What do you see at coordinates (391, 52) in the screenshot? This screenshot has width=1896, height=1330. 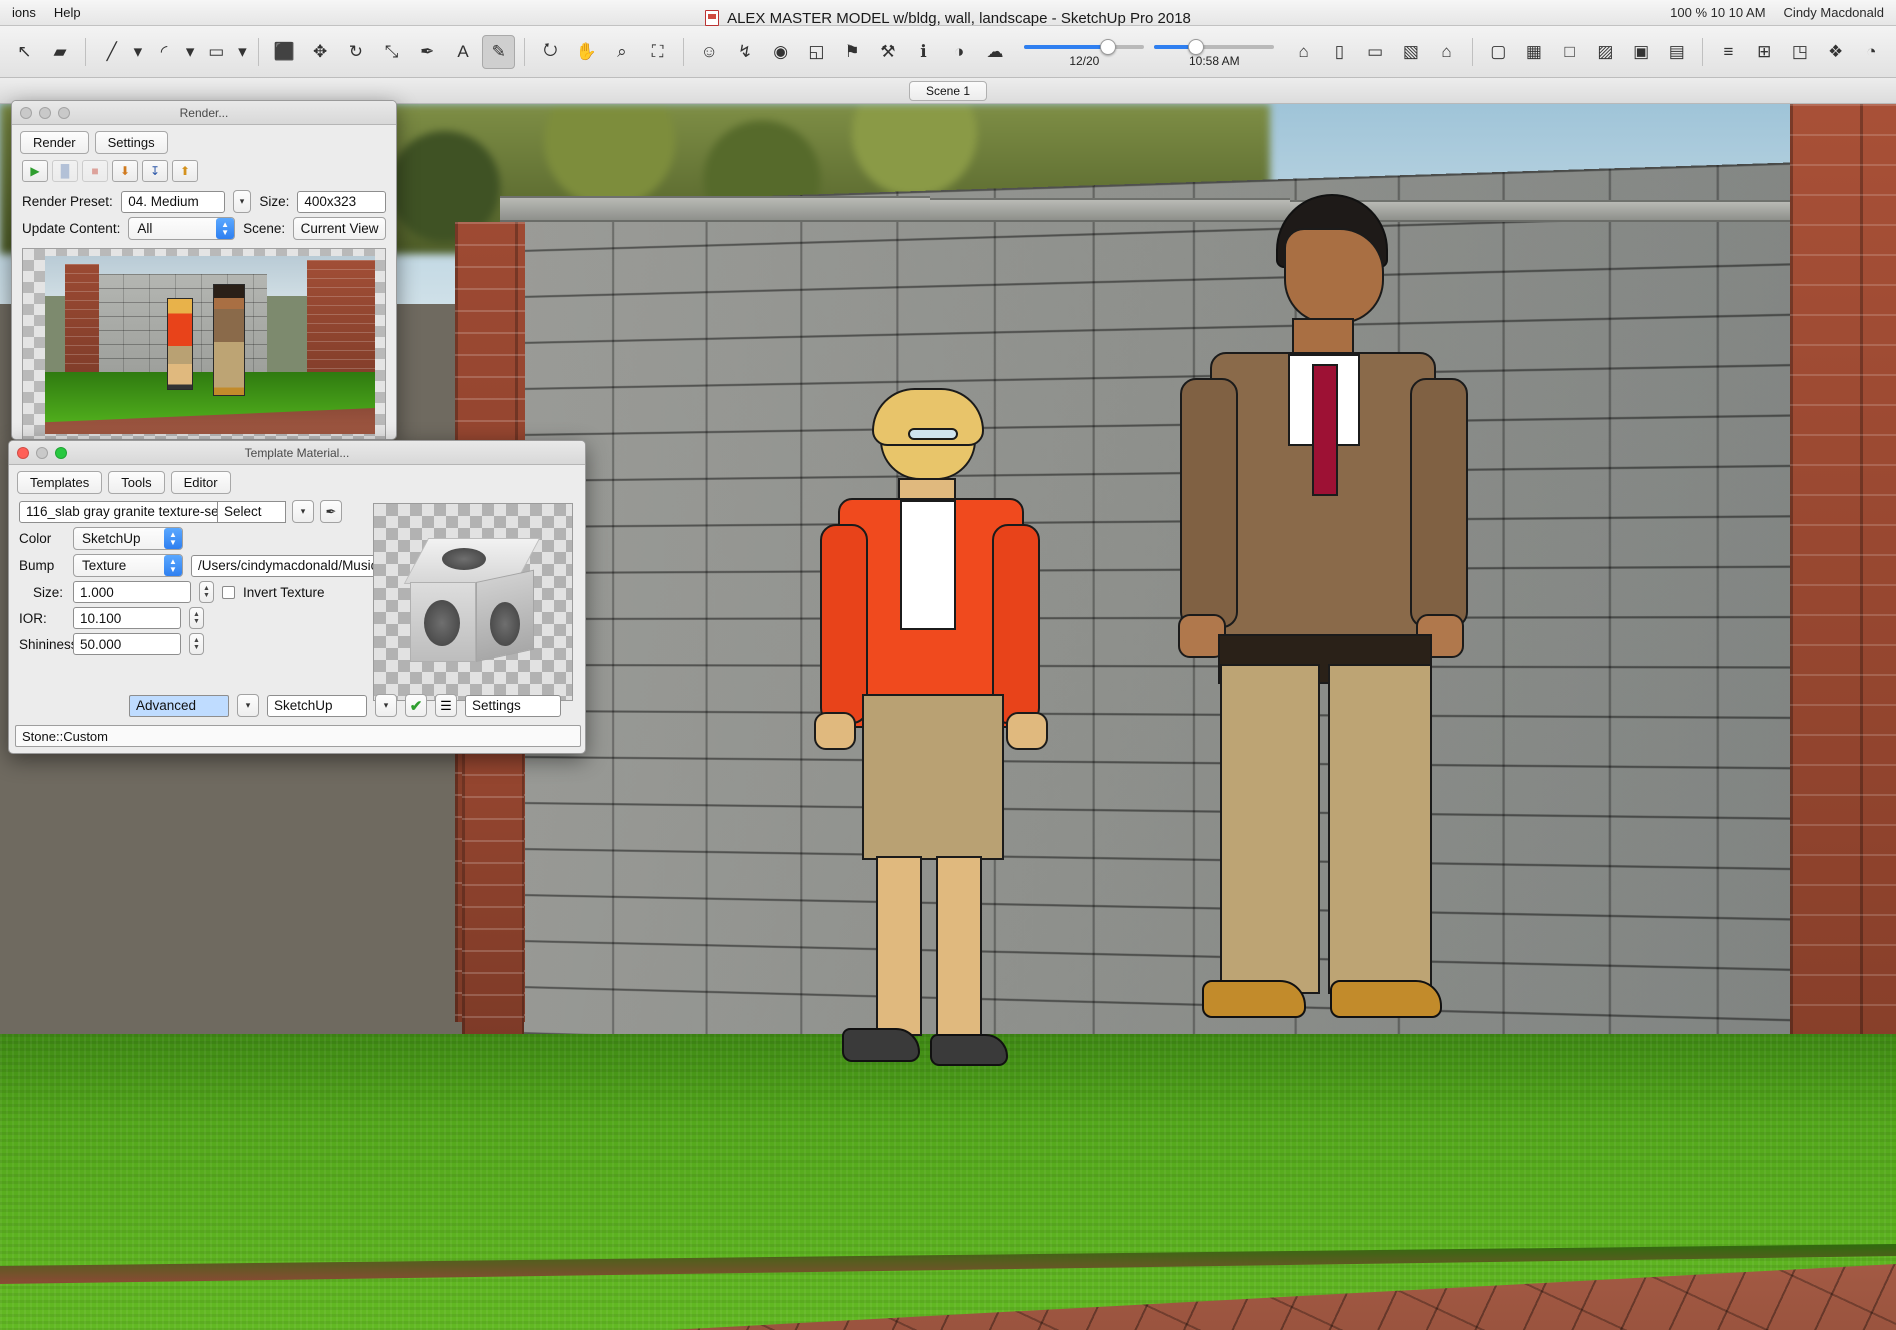 I see `scale-tool: ⤡` at bounding box center [391, 52].